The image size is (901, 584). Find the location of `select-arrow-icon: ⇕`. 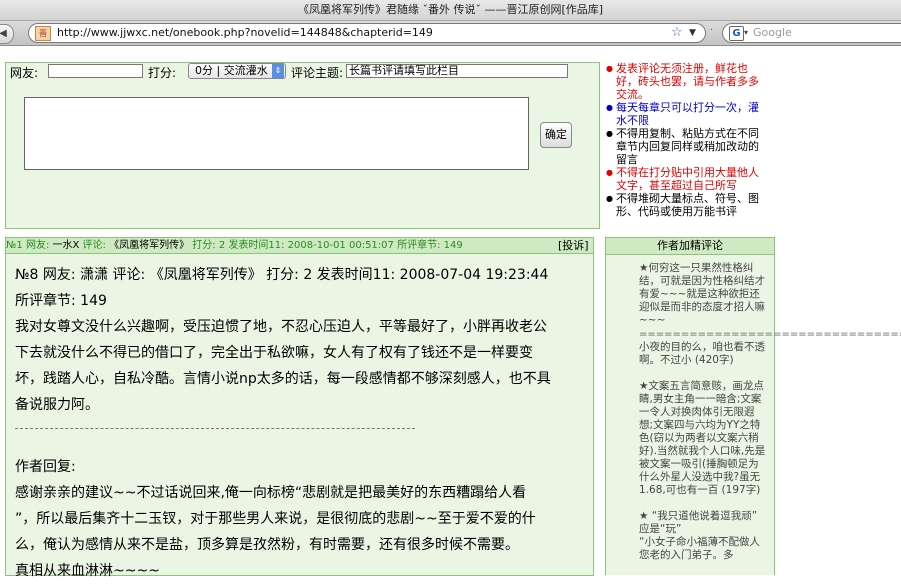

select-arrow-icon: ⇕ is located at coordinates (278, 71).